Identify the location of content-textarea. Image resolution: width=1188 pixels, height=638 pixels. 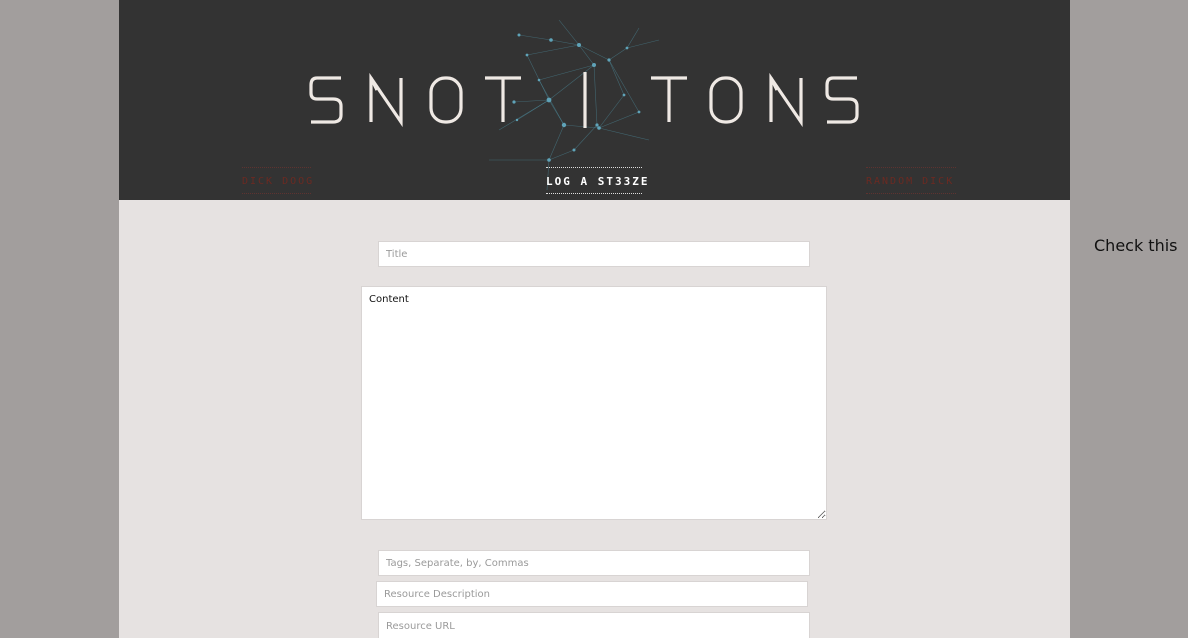
(594, 403).